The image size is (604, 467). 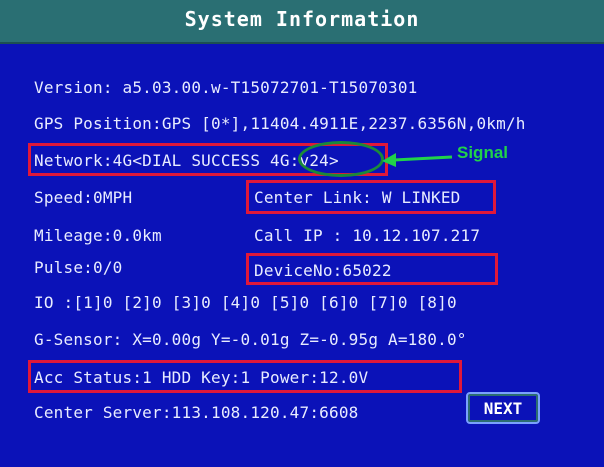 What do you see at coordinates (483, 152) in the screenshot?
I see `signal-label: Signal` at bounding box center [483, 152].